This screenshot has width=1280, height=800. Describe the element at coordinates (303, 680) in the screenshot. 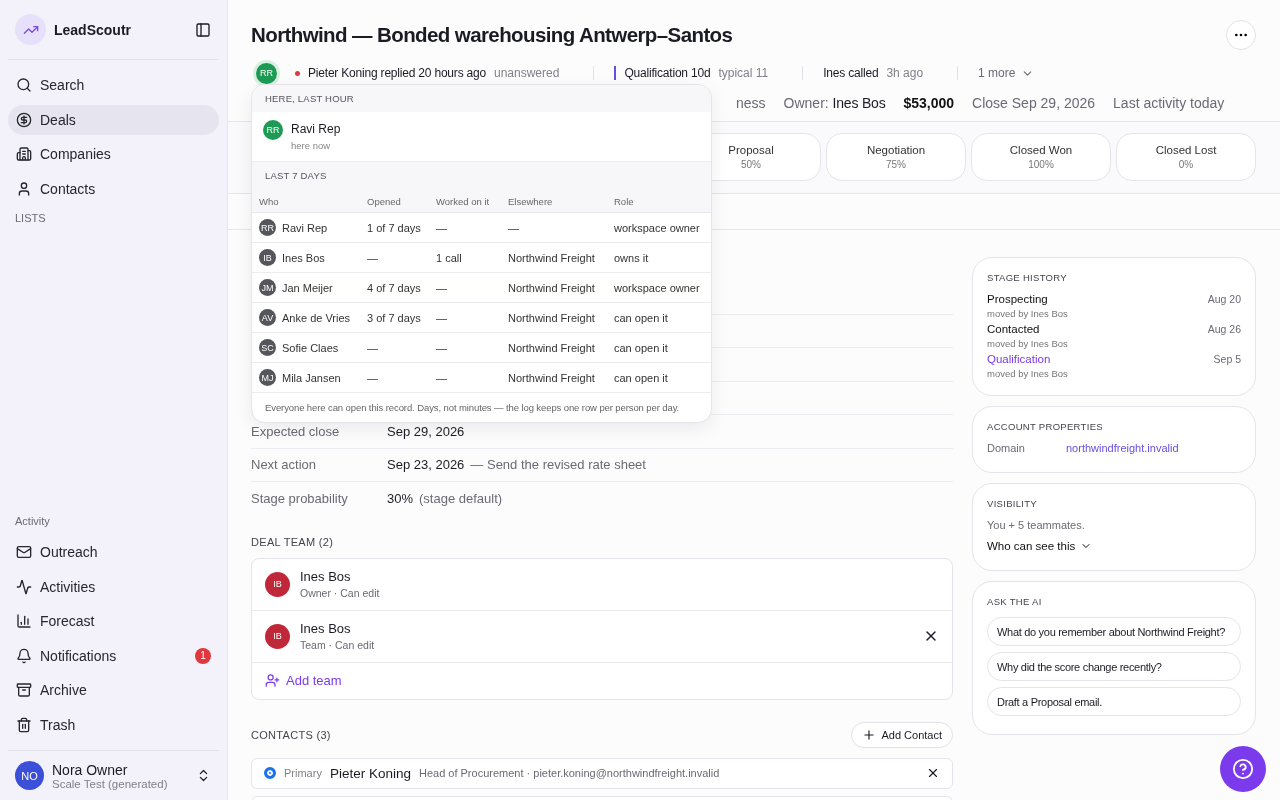

I see `add-team-link: Add team` at that location.